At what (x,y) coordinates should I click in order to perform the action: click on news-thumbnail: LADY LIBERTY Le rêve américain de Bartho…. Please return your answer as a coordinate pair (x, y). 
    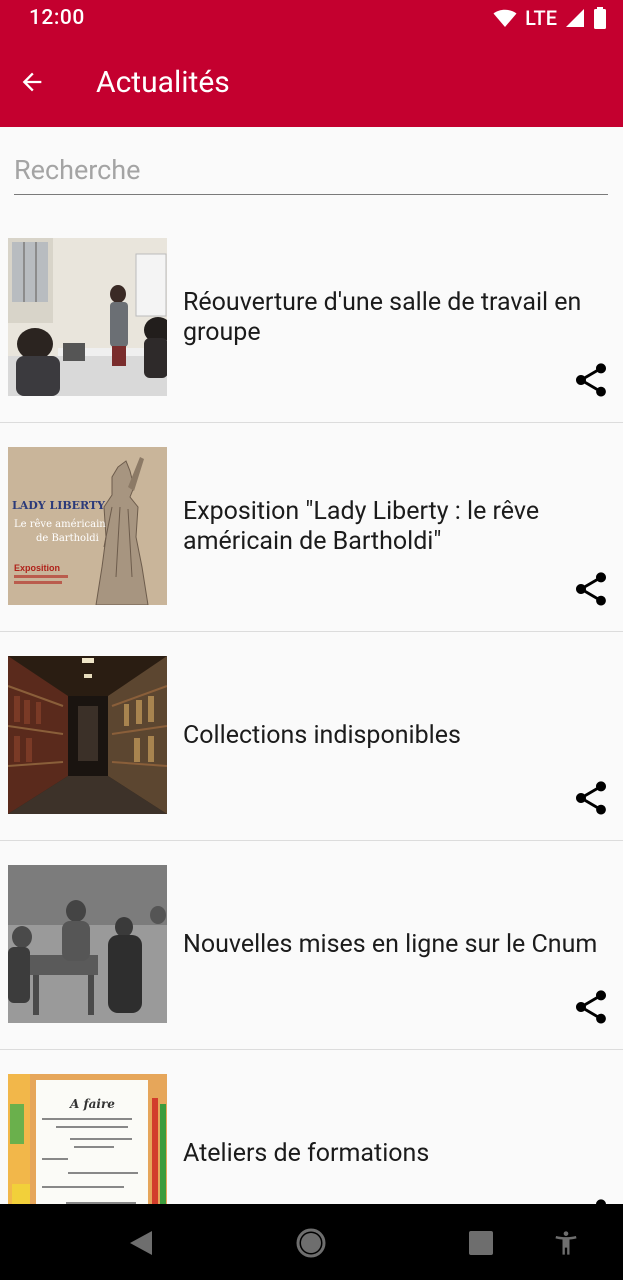
    Looking at the image, I should click on (87, 526).